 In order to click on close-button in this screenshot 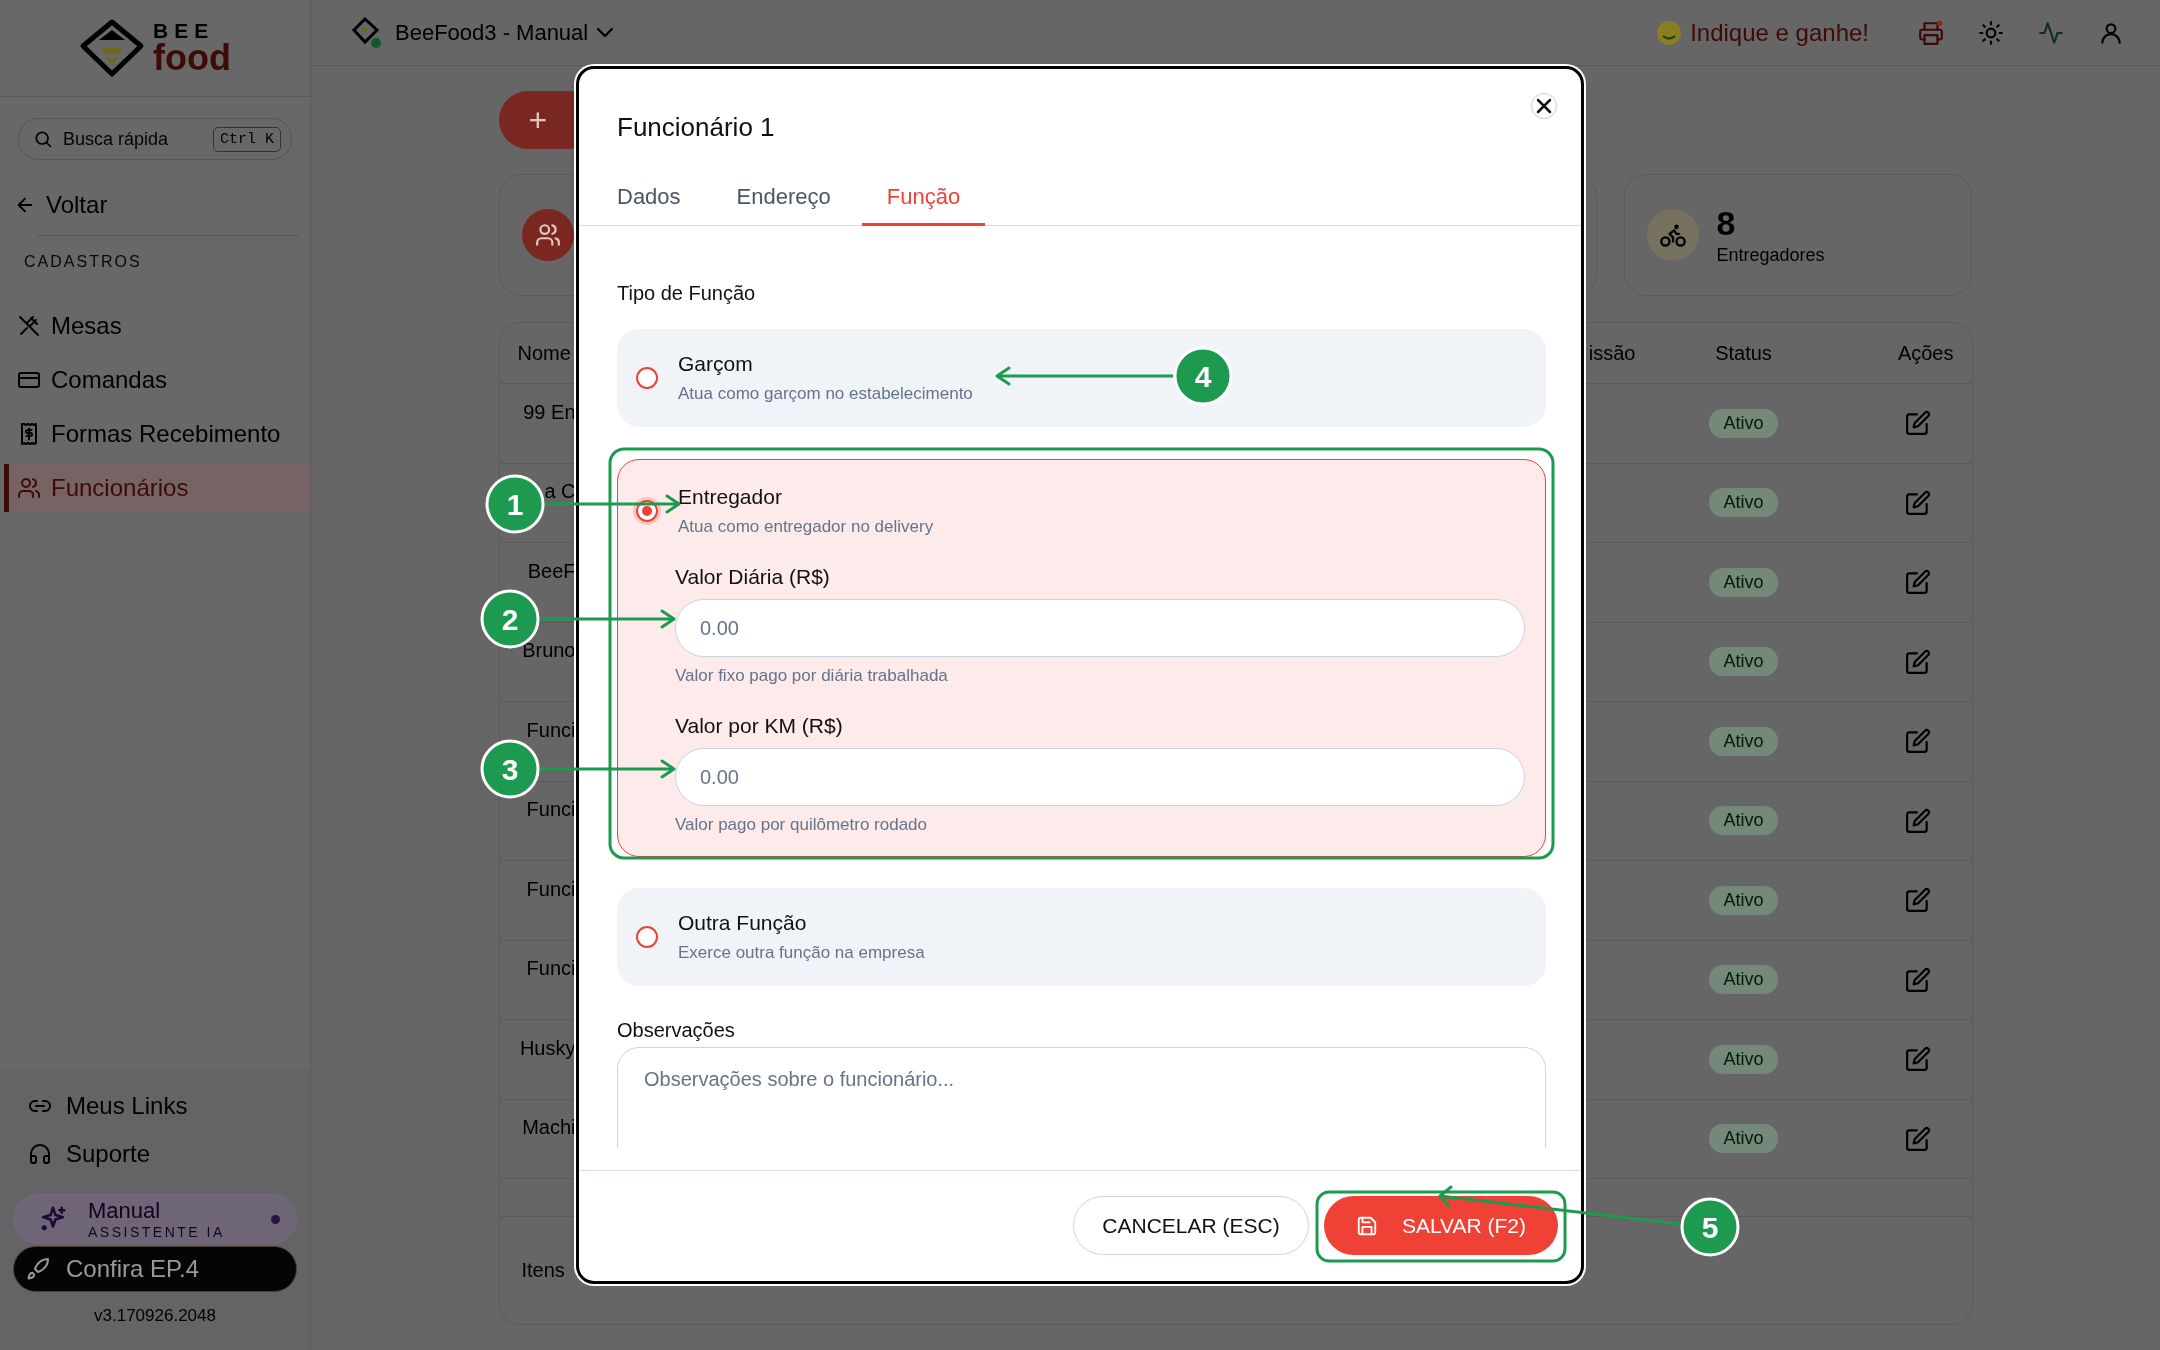, I will do `click(1544, 106)`.